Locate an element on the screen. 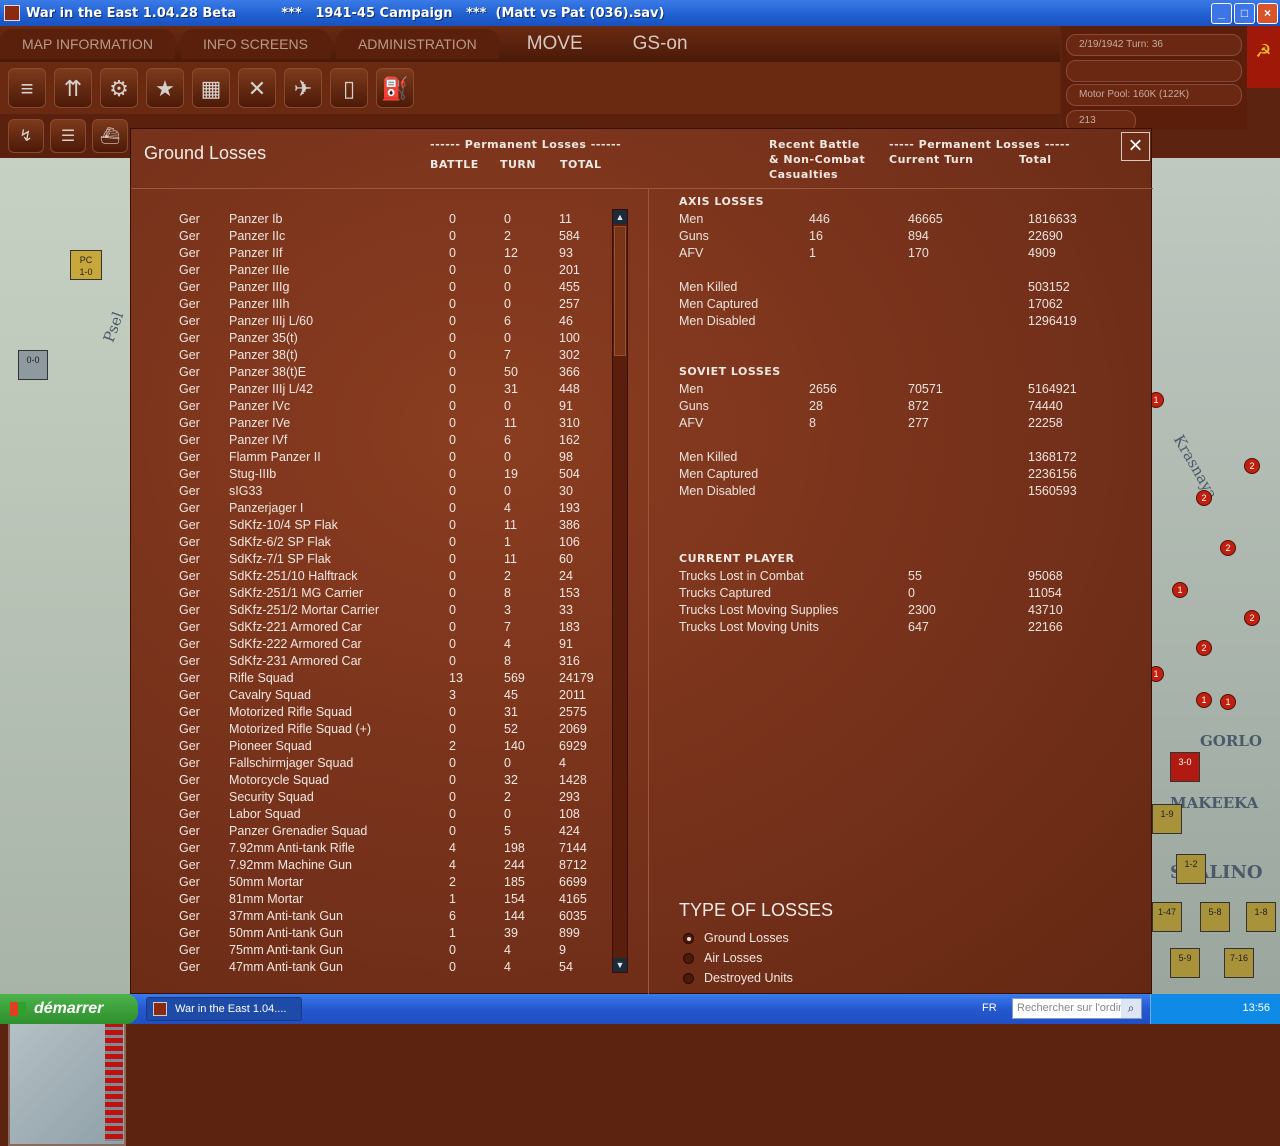 This screenshot has height=1146, width=1280. map-unit: 1-2 is located at coordinates (1191, 869).